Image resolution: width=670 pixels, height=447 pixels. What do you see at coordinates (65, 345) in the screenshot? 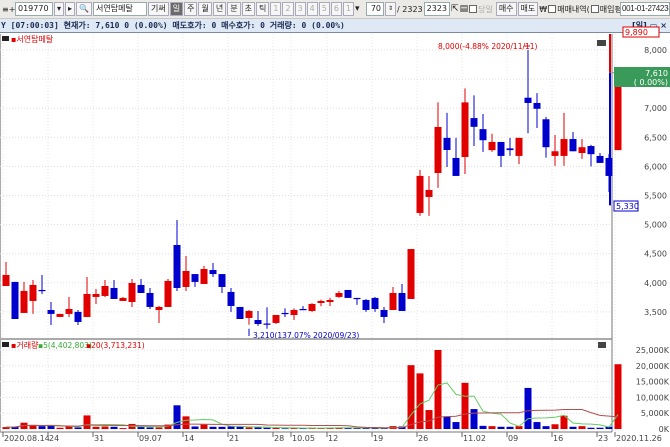
I see `volume-ma5-legend: ▪5(4,402,803)` at bounding box center [65, 345].